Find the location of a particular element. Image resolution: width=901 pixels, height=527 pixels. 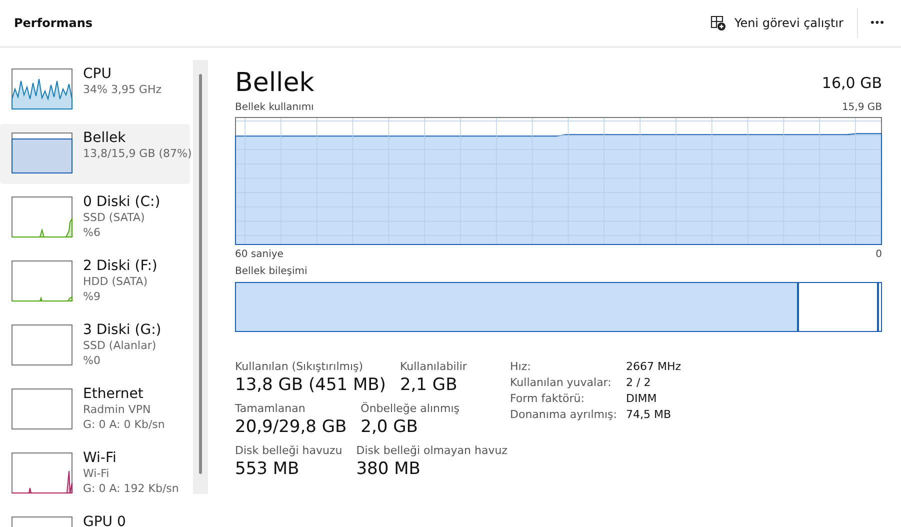

stat-value: 2,1 GB is located at coordinates (429, 385).